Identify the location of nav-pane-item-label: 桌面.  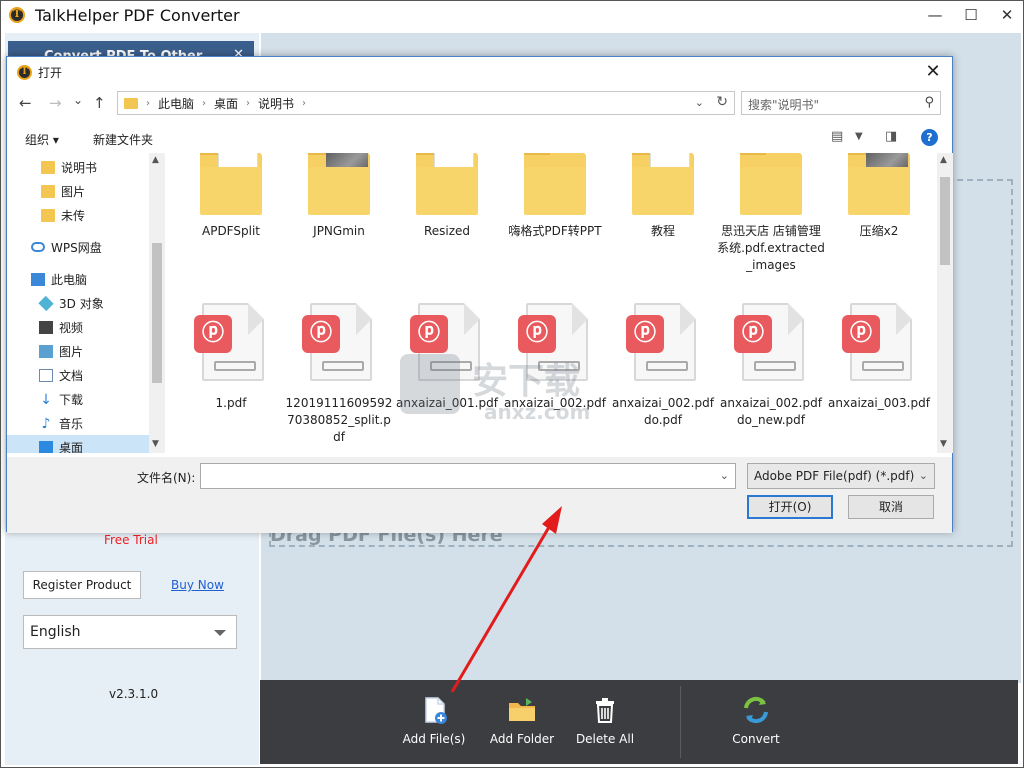
(71, 447).